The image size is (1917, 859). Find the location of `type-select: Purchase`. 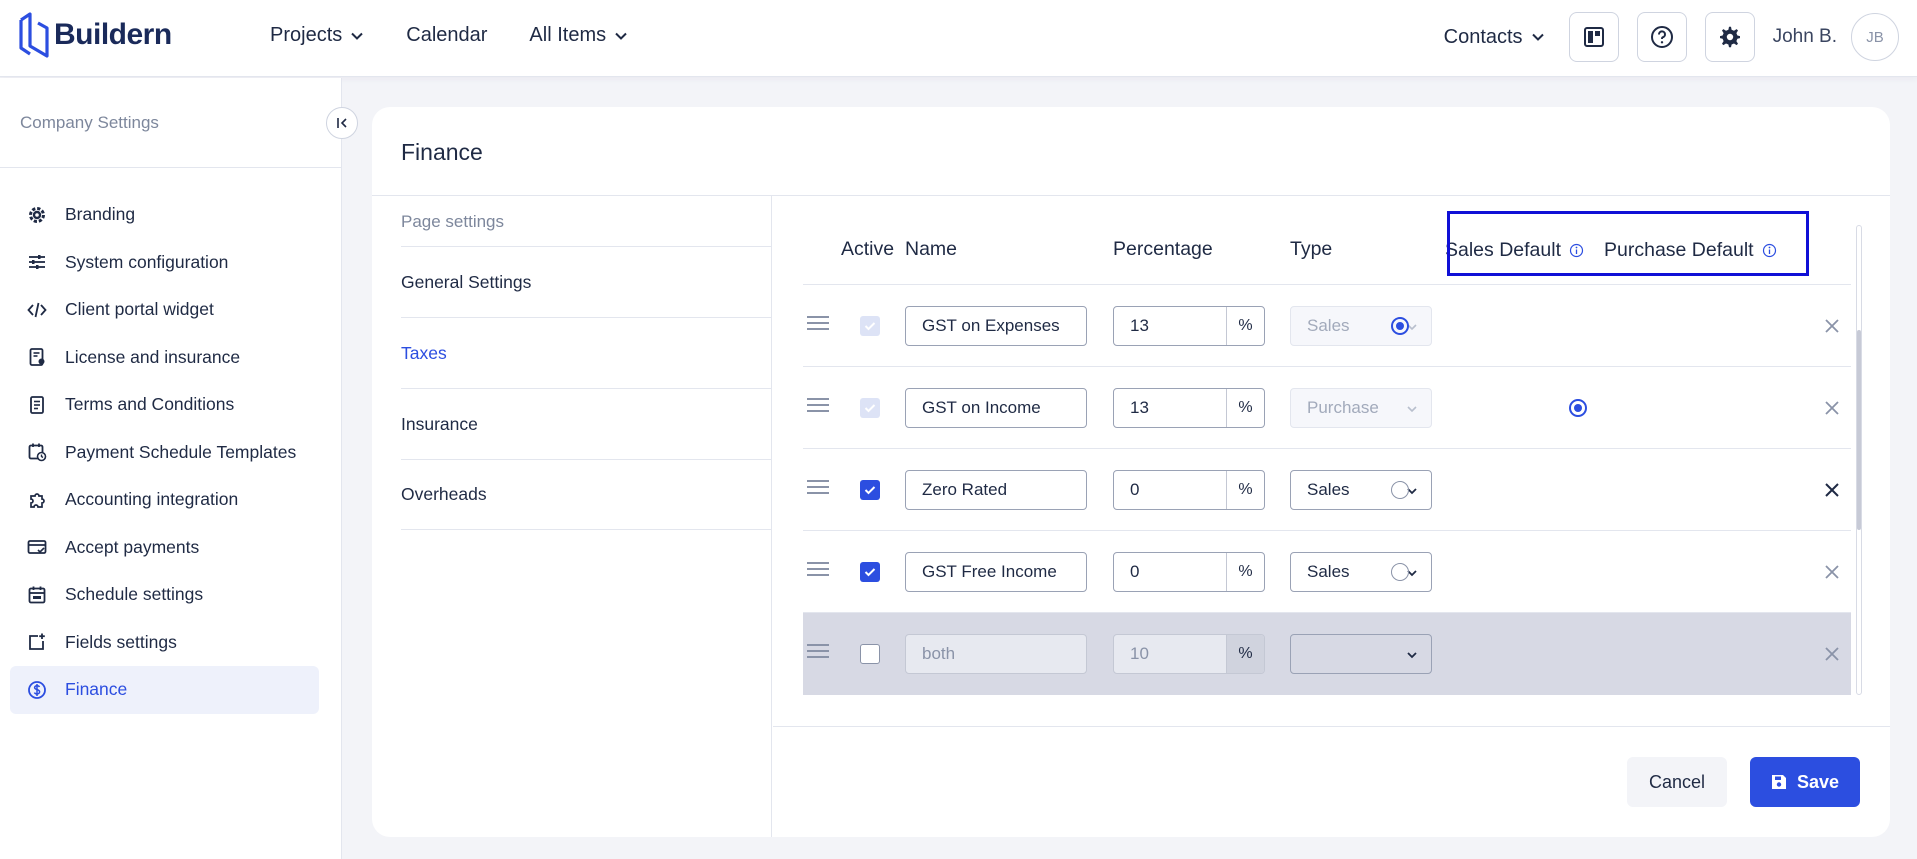

type-select: Purchase is located at coordinates (1361, 408).